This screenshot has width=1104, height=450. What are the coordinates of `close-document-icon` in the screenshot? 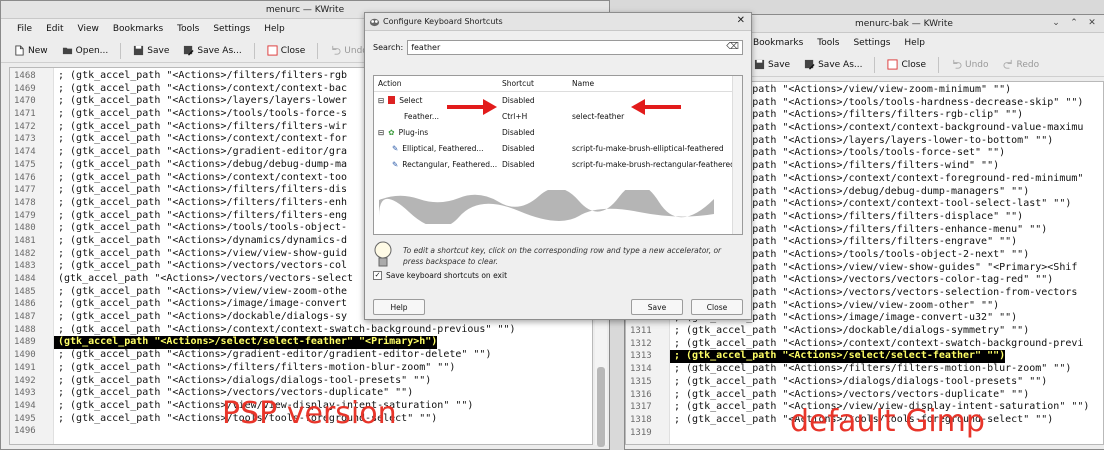 It's located at (272, 50).